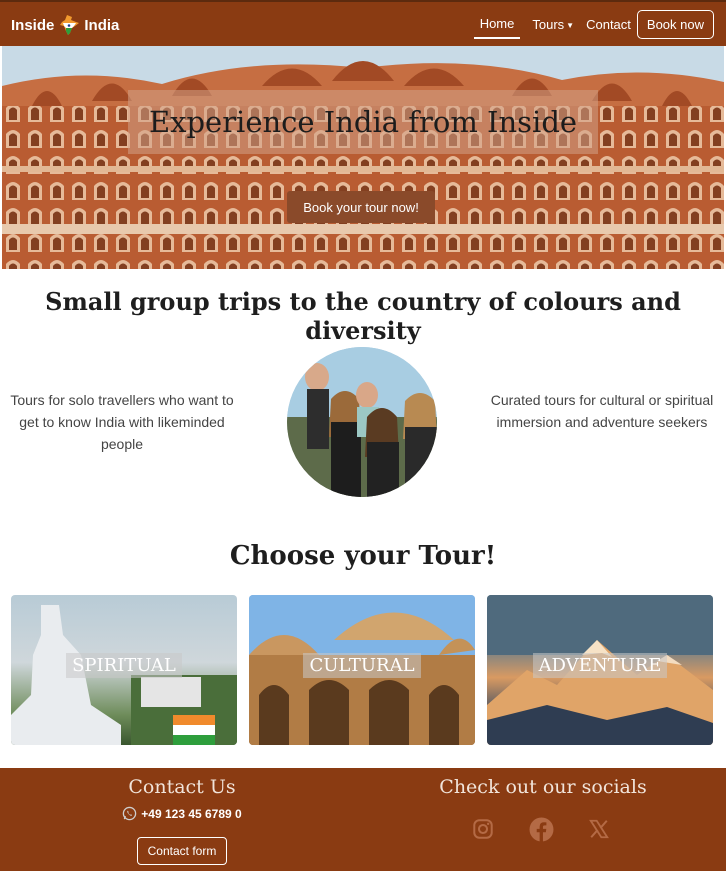 This screenshot has height=871, width=726. I want to click on brand-text-left: Inside, so click(33, 25).